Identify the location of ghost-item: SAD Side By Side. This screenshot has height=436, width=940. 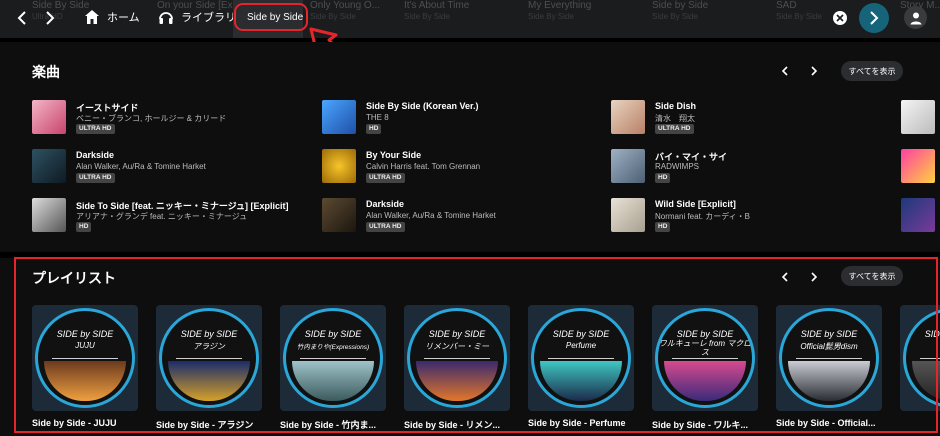
(799, 10).